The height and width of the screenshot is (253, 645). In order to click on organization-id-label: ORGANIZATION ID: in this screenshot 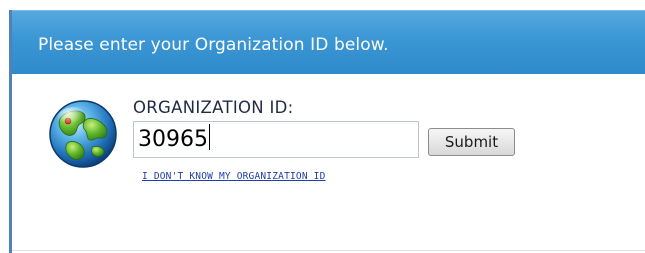, I will do `click(213, 107)`.